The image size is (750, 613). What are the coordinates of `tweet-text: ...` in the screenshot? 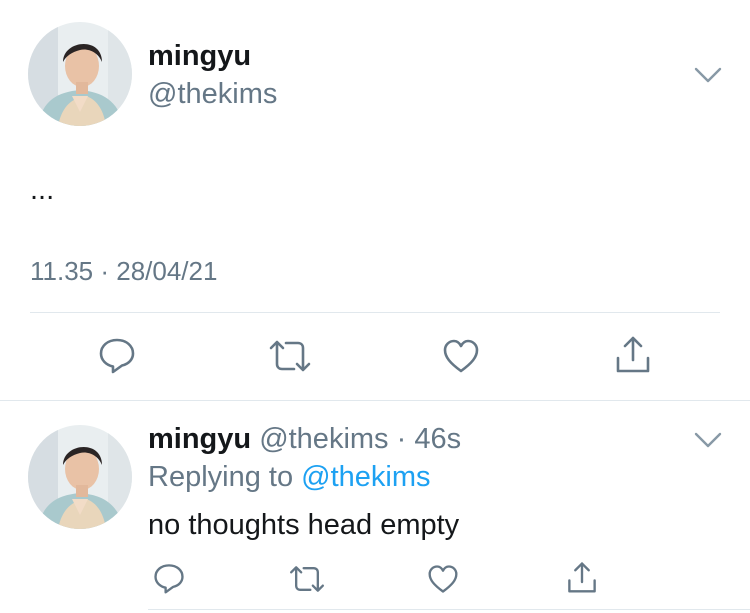 It's located at (42, 190).